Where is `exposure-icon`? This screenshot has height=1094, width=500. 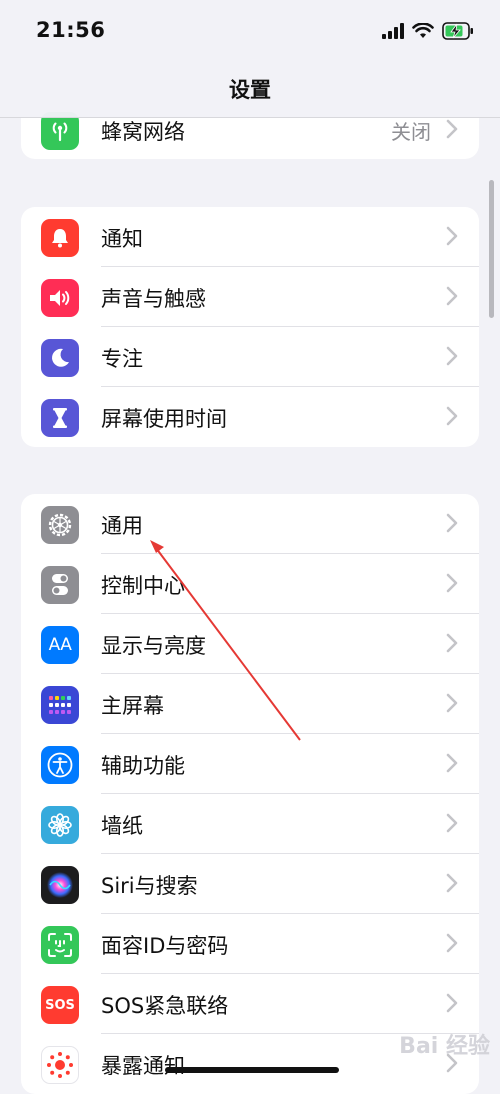 exposure-icon is located at coordinates (60, 1065).